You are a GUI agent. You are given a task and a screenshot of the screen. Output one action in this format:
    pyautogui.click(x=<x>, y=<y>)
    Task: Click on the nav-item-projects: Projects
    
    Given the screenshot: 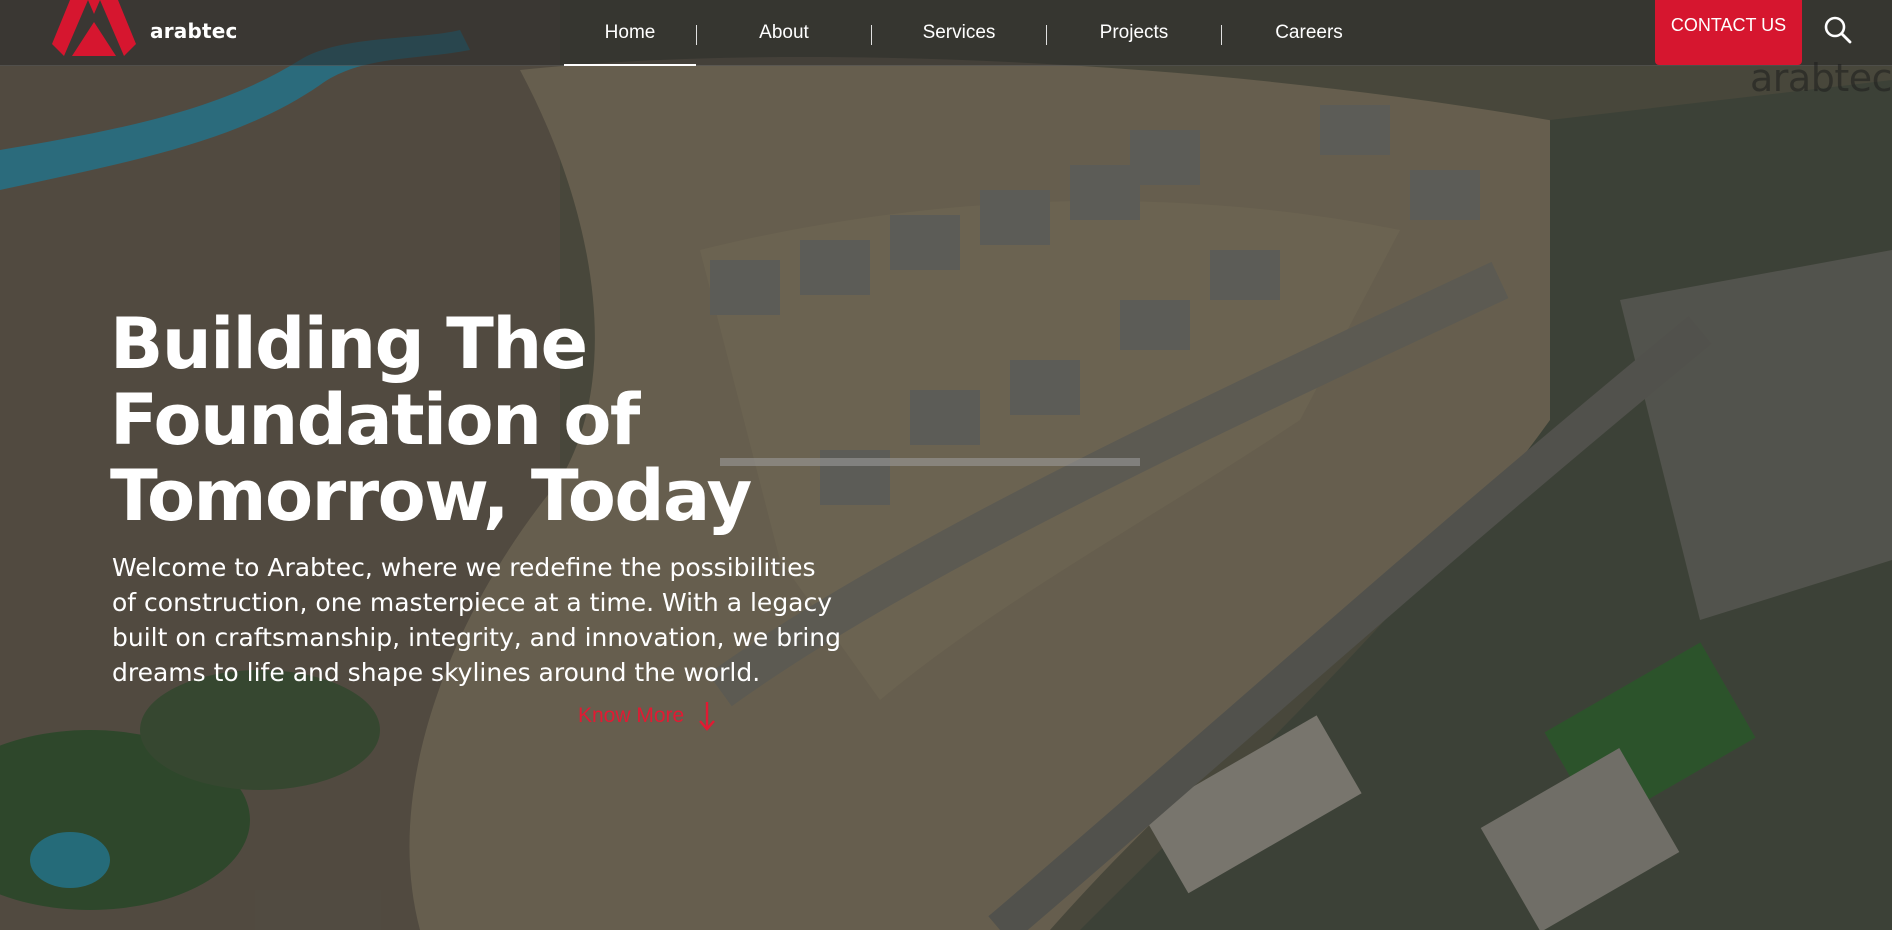 What is the action you would take?
    pyautogui.click(x=1134, y=33)
    